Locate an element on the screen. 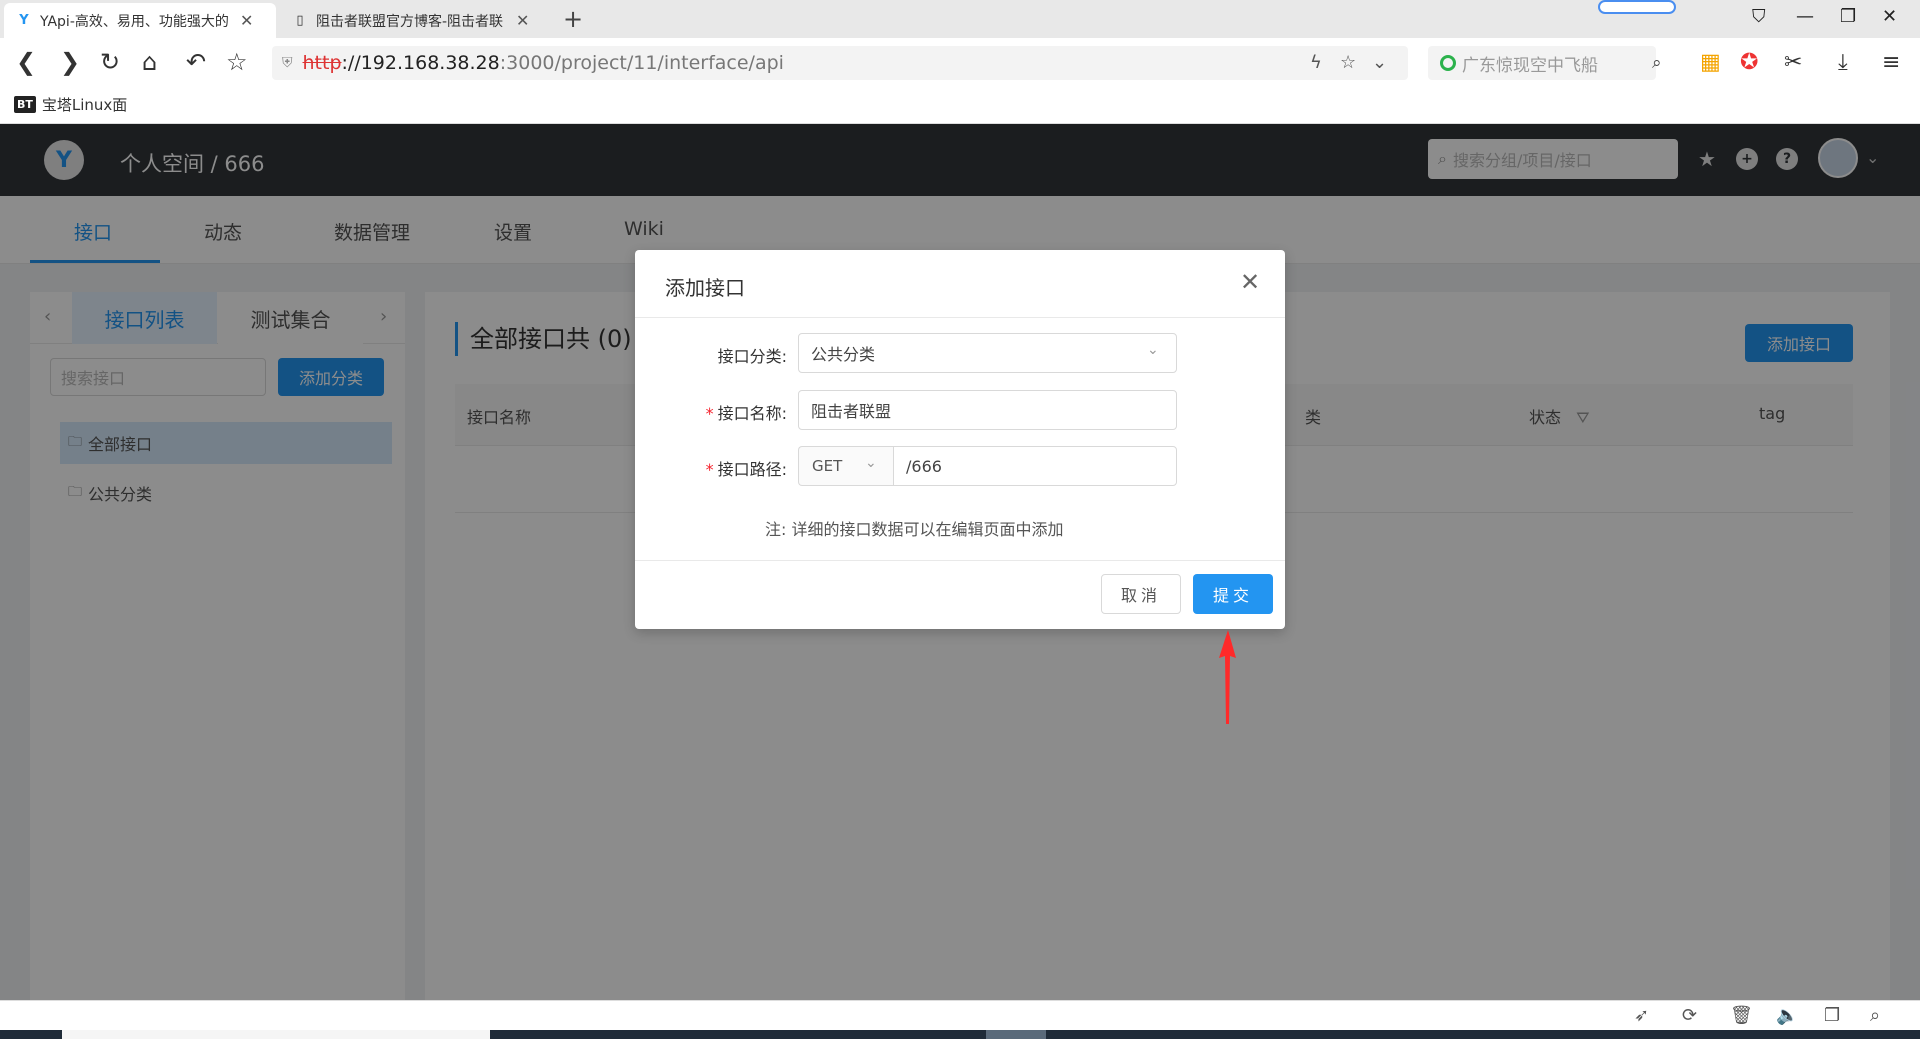 The image size is (1920, 1039). security-shield-icon: ⛨ is located at coordinates (287, 63).